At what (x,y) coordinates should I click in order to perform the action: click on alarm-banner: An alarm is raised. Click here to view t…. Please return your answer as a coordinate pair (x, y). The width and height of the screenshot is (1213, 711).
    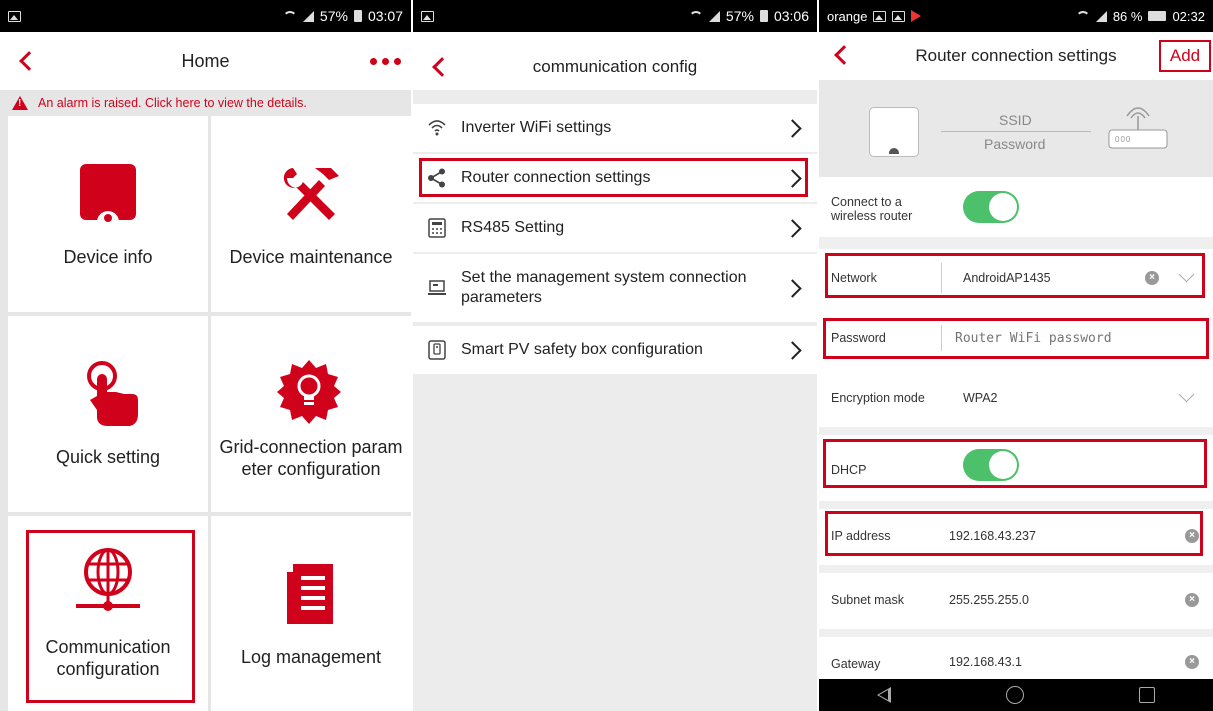
    Looking at the image, I should click on (205, 103).